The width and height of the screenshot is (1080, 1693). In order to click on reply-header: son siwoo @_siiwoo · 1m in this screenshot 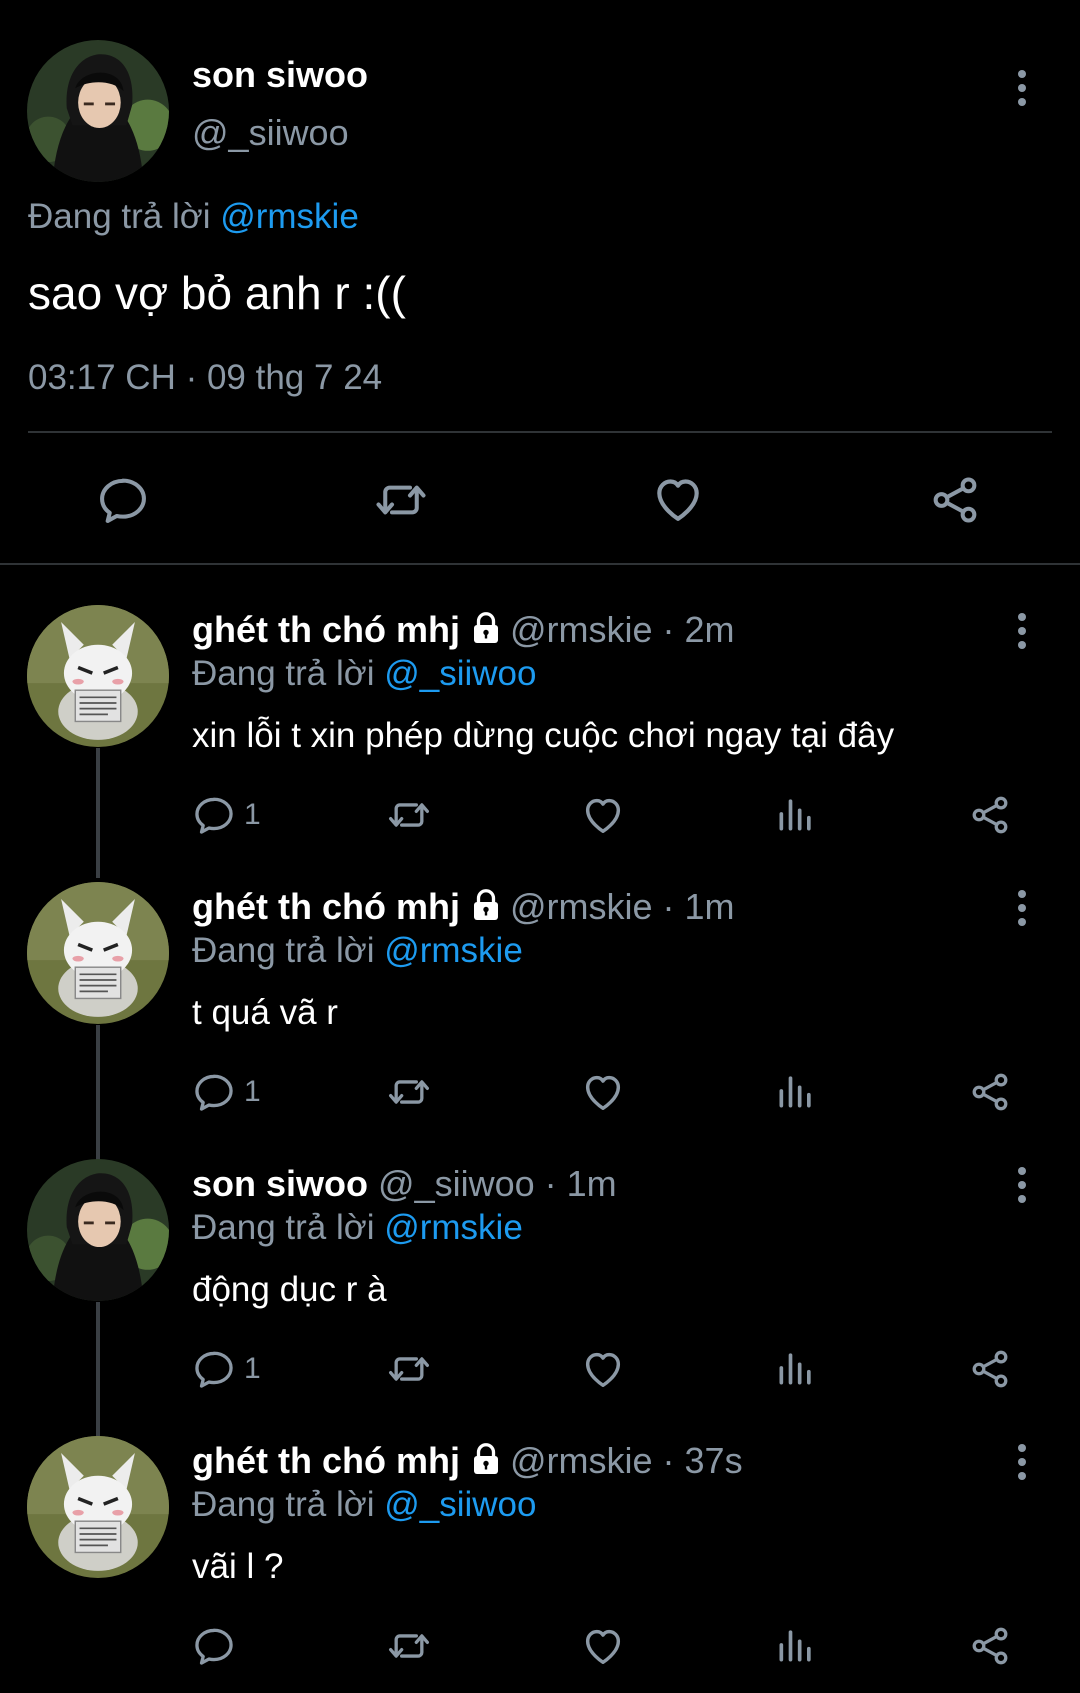, I will do `click(404, 1184)`.